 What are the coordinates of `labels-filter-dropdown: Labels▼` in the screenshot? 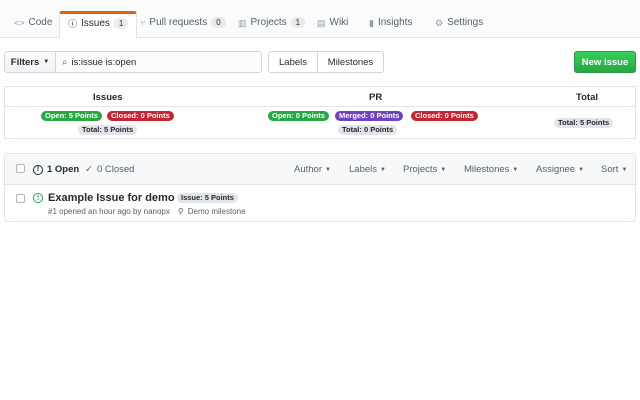 It's located at (367, 169).